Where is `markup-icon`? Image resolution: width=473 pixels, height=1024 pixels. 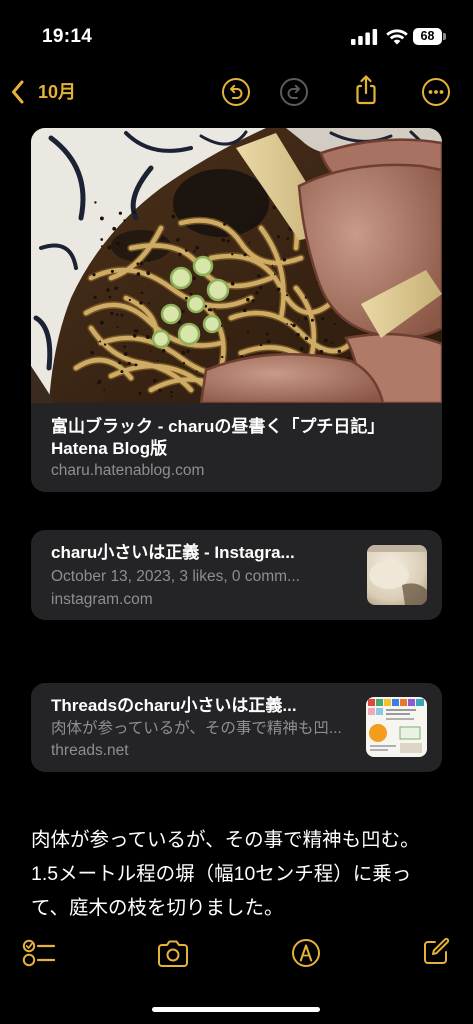 markup-icon is located at coordinates (306, 953).